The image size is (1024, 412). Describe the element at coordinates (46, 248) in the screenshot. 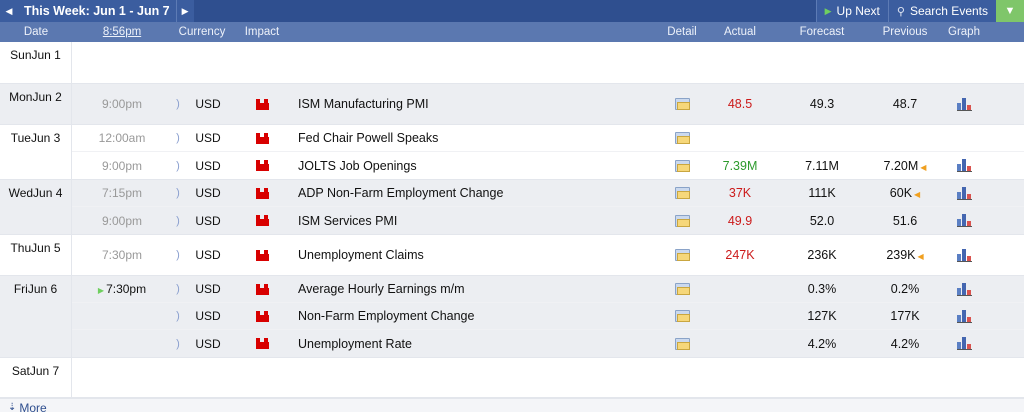

I see `day-date: Jun 5` at that location.